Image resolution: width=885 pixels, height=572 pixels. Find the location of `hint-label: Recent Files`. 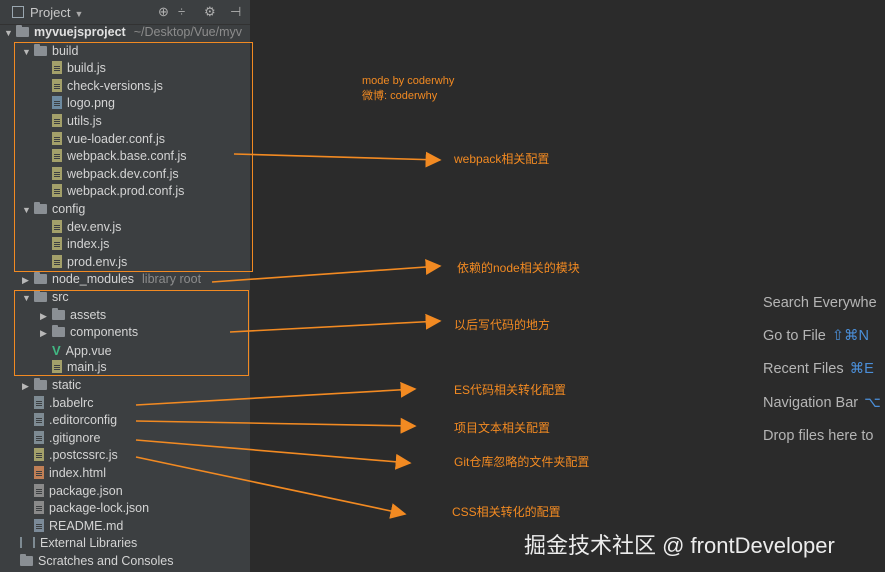

hint-label: Recent Files is located at coordinates (803, 369).